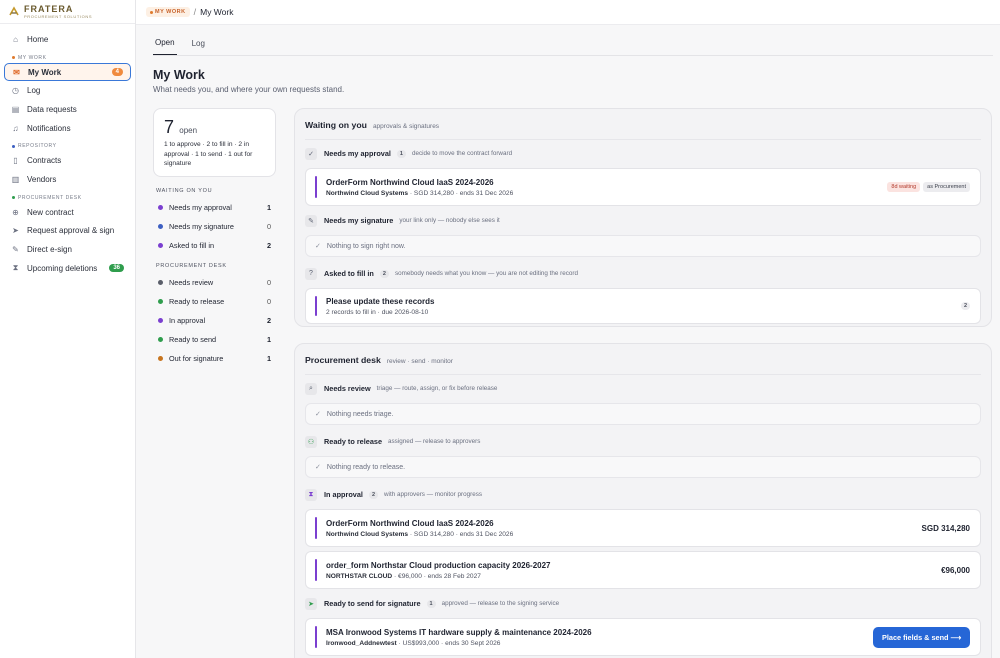  Describe the element at coordinates (67, 128) in the screenshot. I see `sidebar-item-notifications: ♫ Notifications` at that location.